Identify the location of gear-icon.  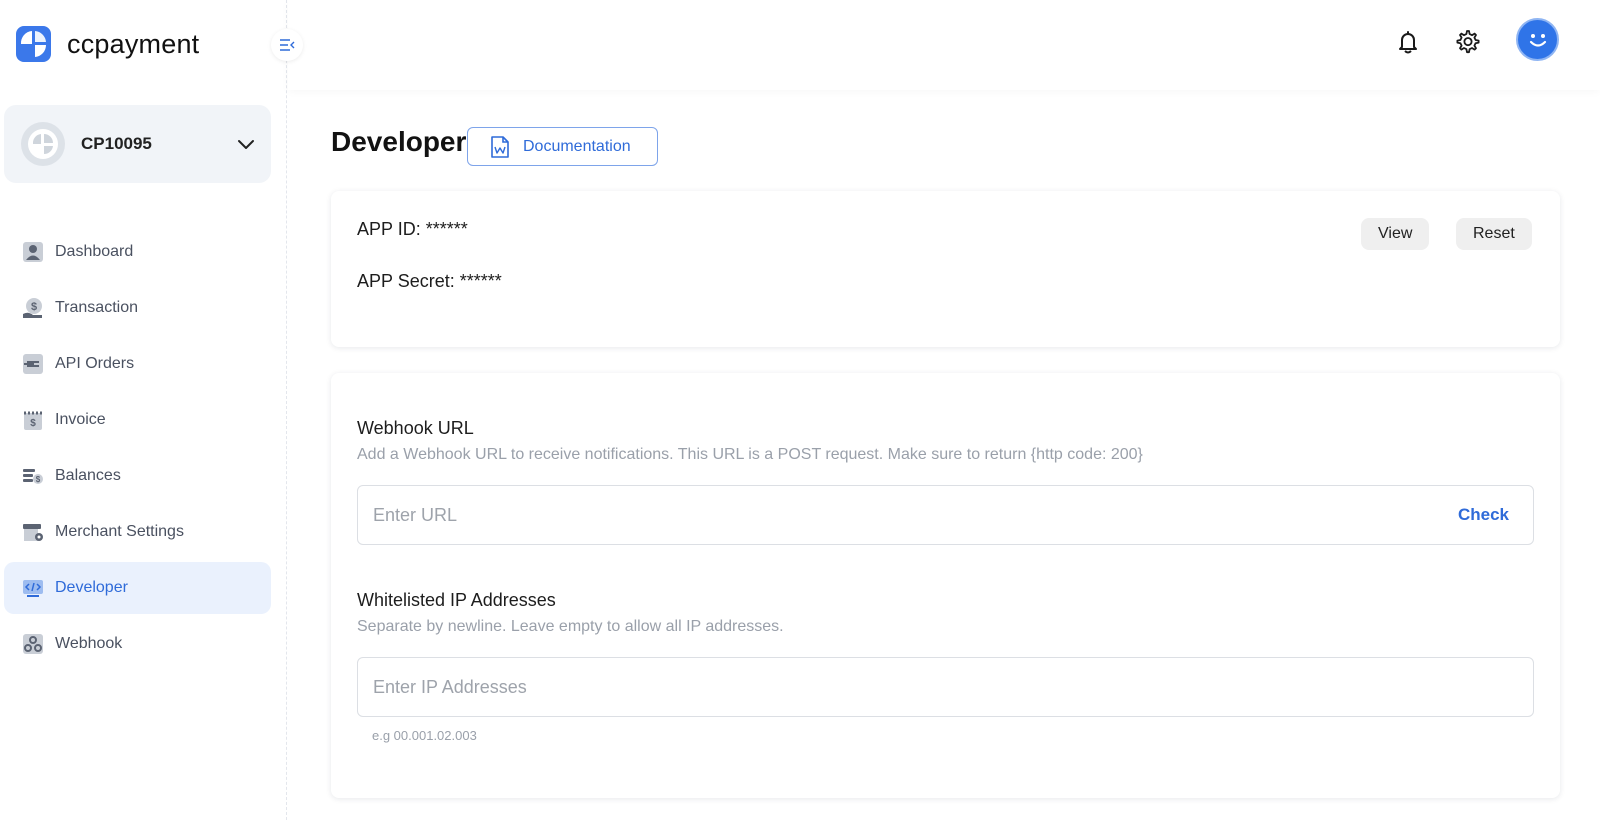
(1468, 42).